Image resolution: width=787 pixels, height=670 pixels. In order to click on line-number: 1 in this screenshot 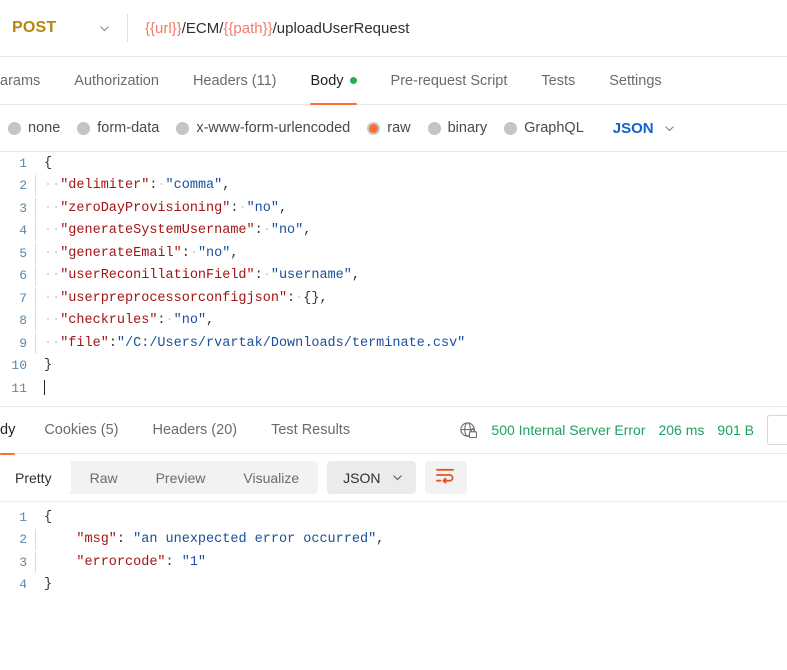, I will do `click(23, 163)`.